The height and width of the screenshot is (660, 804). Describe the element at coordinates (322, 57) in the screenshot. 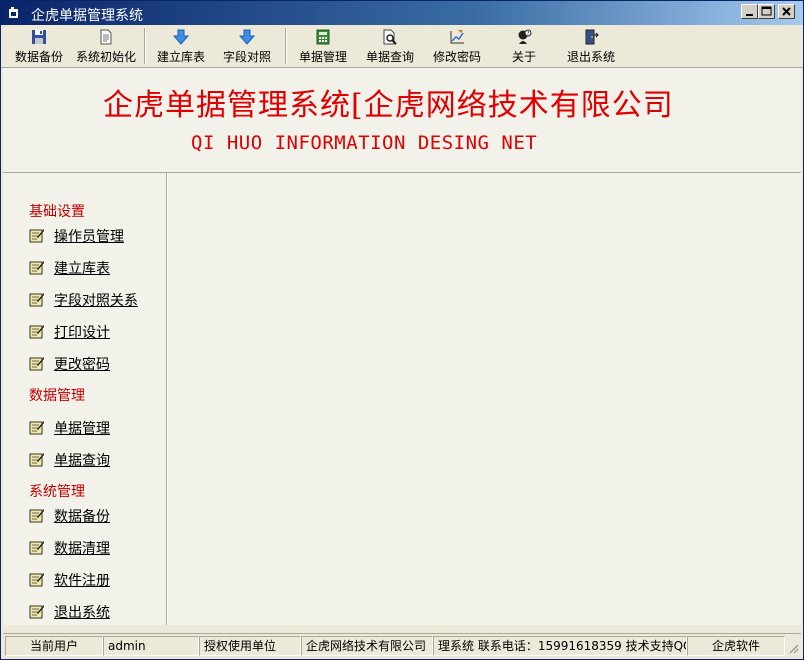

I see `toolbar-label: 单据管理` at that location.